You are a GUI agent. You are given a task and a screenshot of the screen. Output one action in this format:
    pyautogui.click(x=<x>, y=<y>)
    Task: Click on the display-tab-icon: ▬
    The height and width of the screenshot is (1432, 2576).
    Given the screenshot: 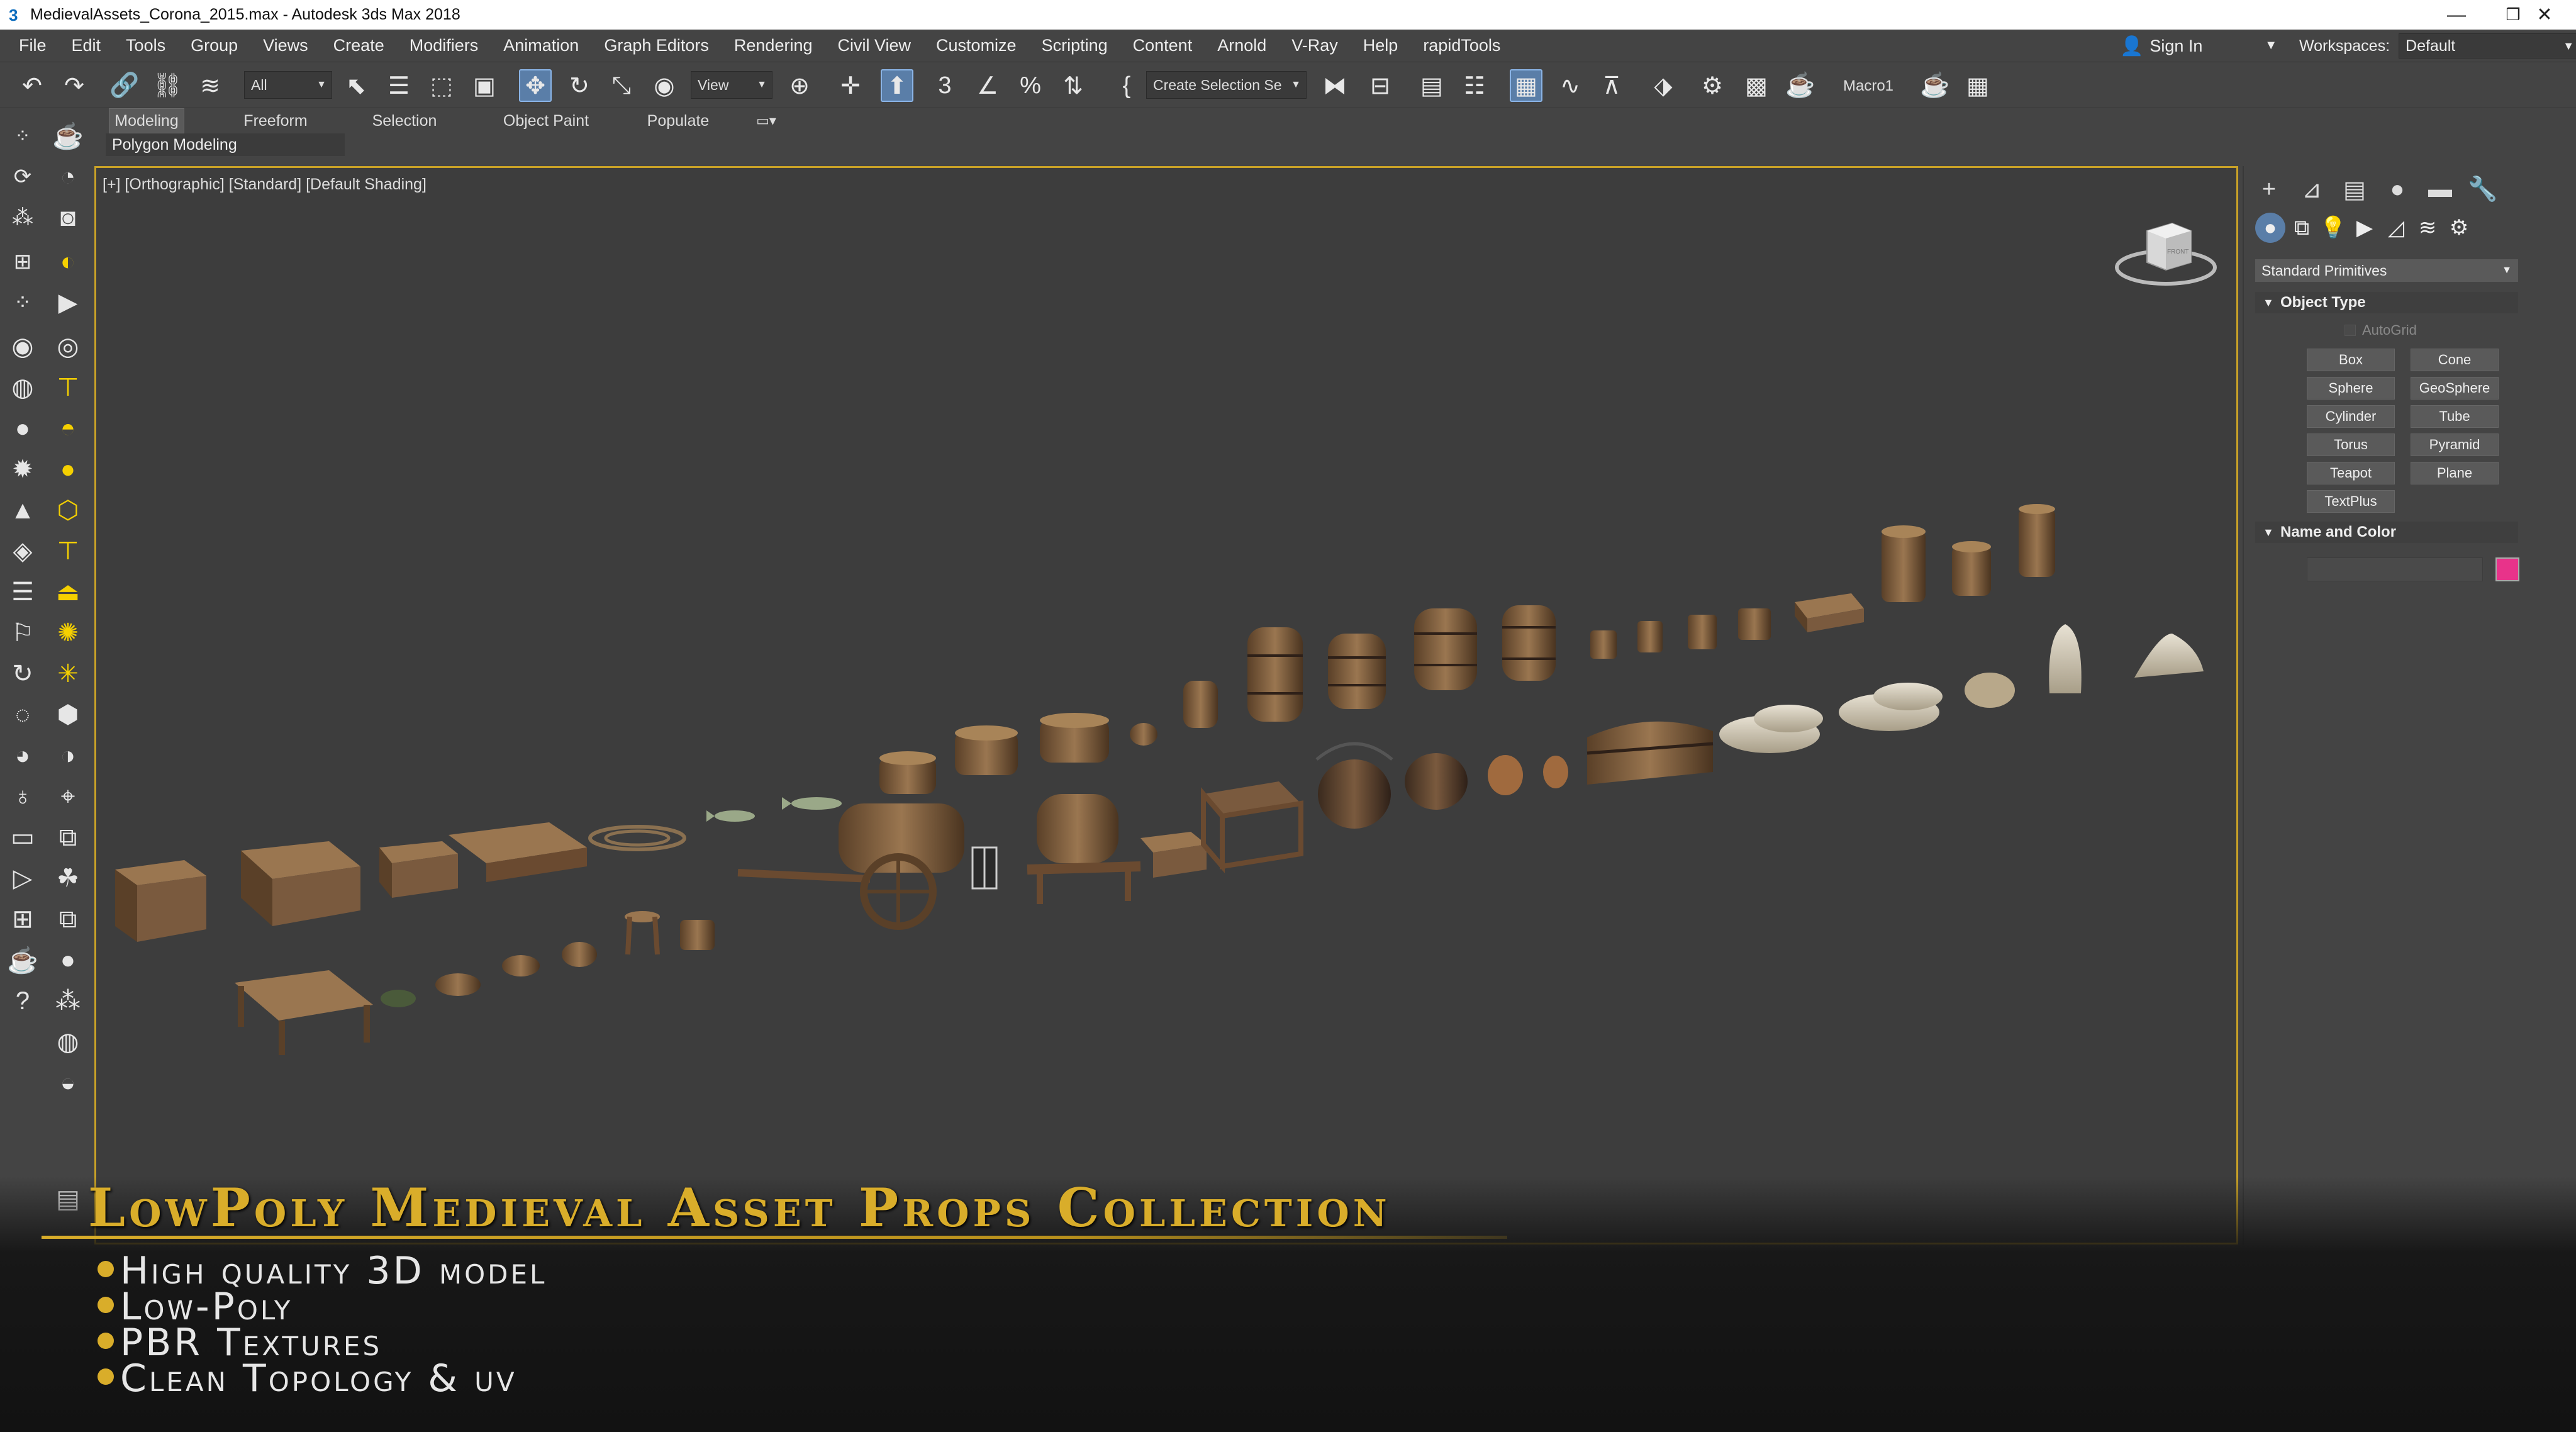 What is the action you would take?
    pyautogui.click(x=2440, y=189)
    